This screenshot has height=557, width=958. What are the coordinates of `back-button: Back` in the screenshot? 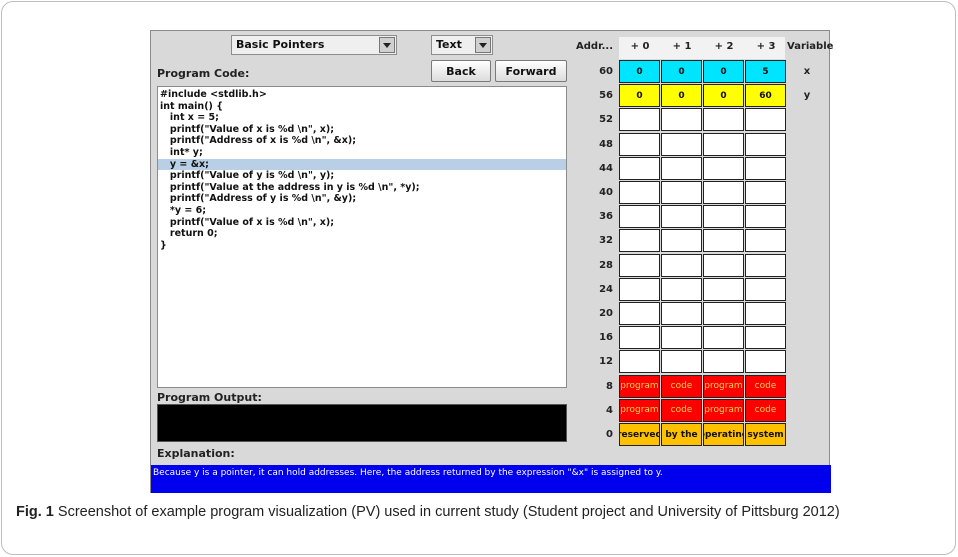 It's located at (461, 71).